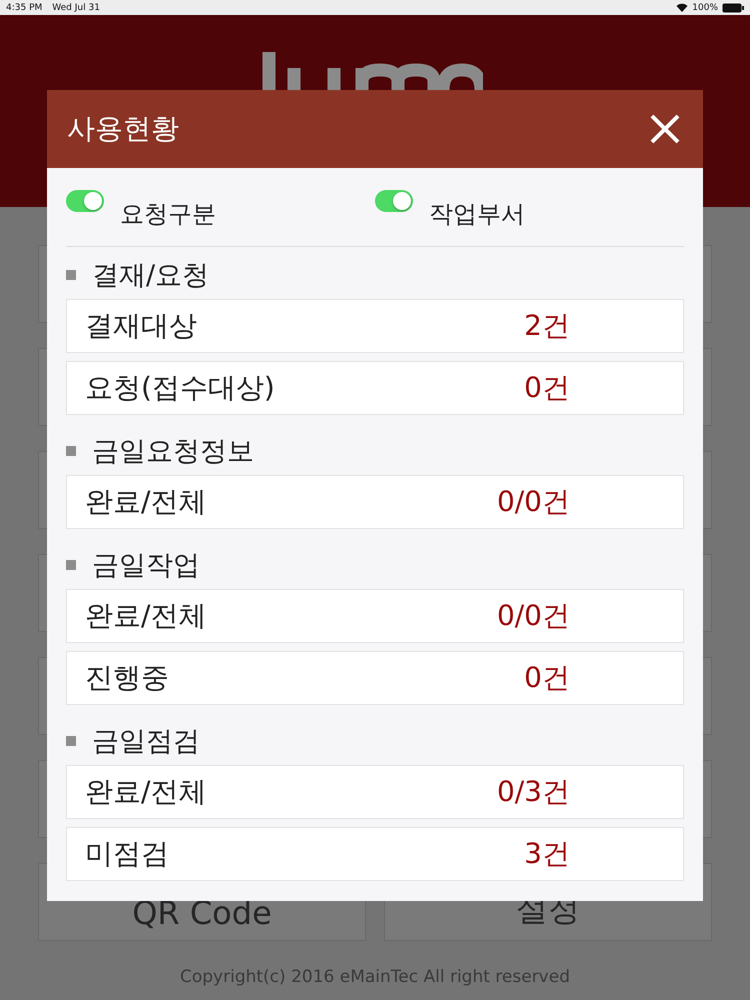  I want to click on copyright-text: Copyright(c) 2016 eMainTec All right reserved, so click(374, 977).